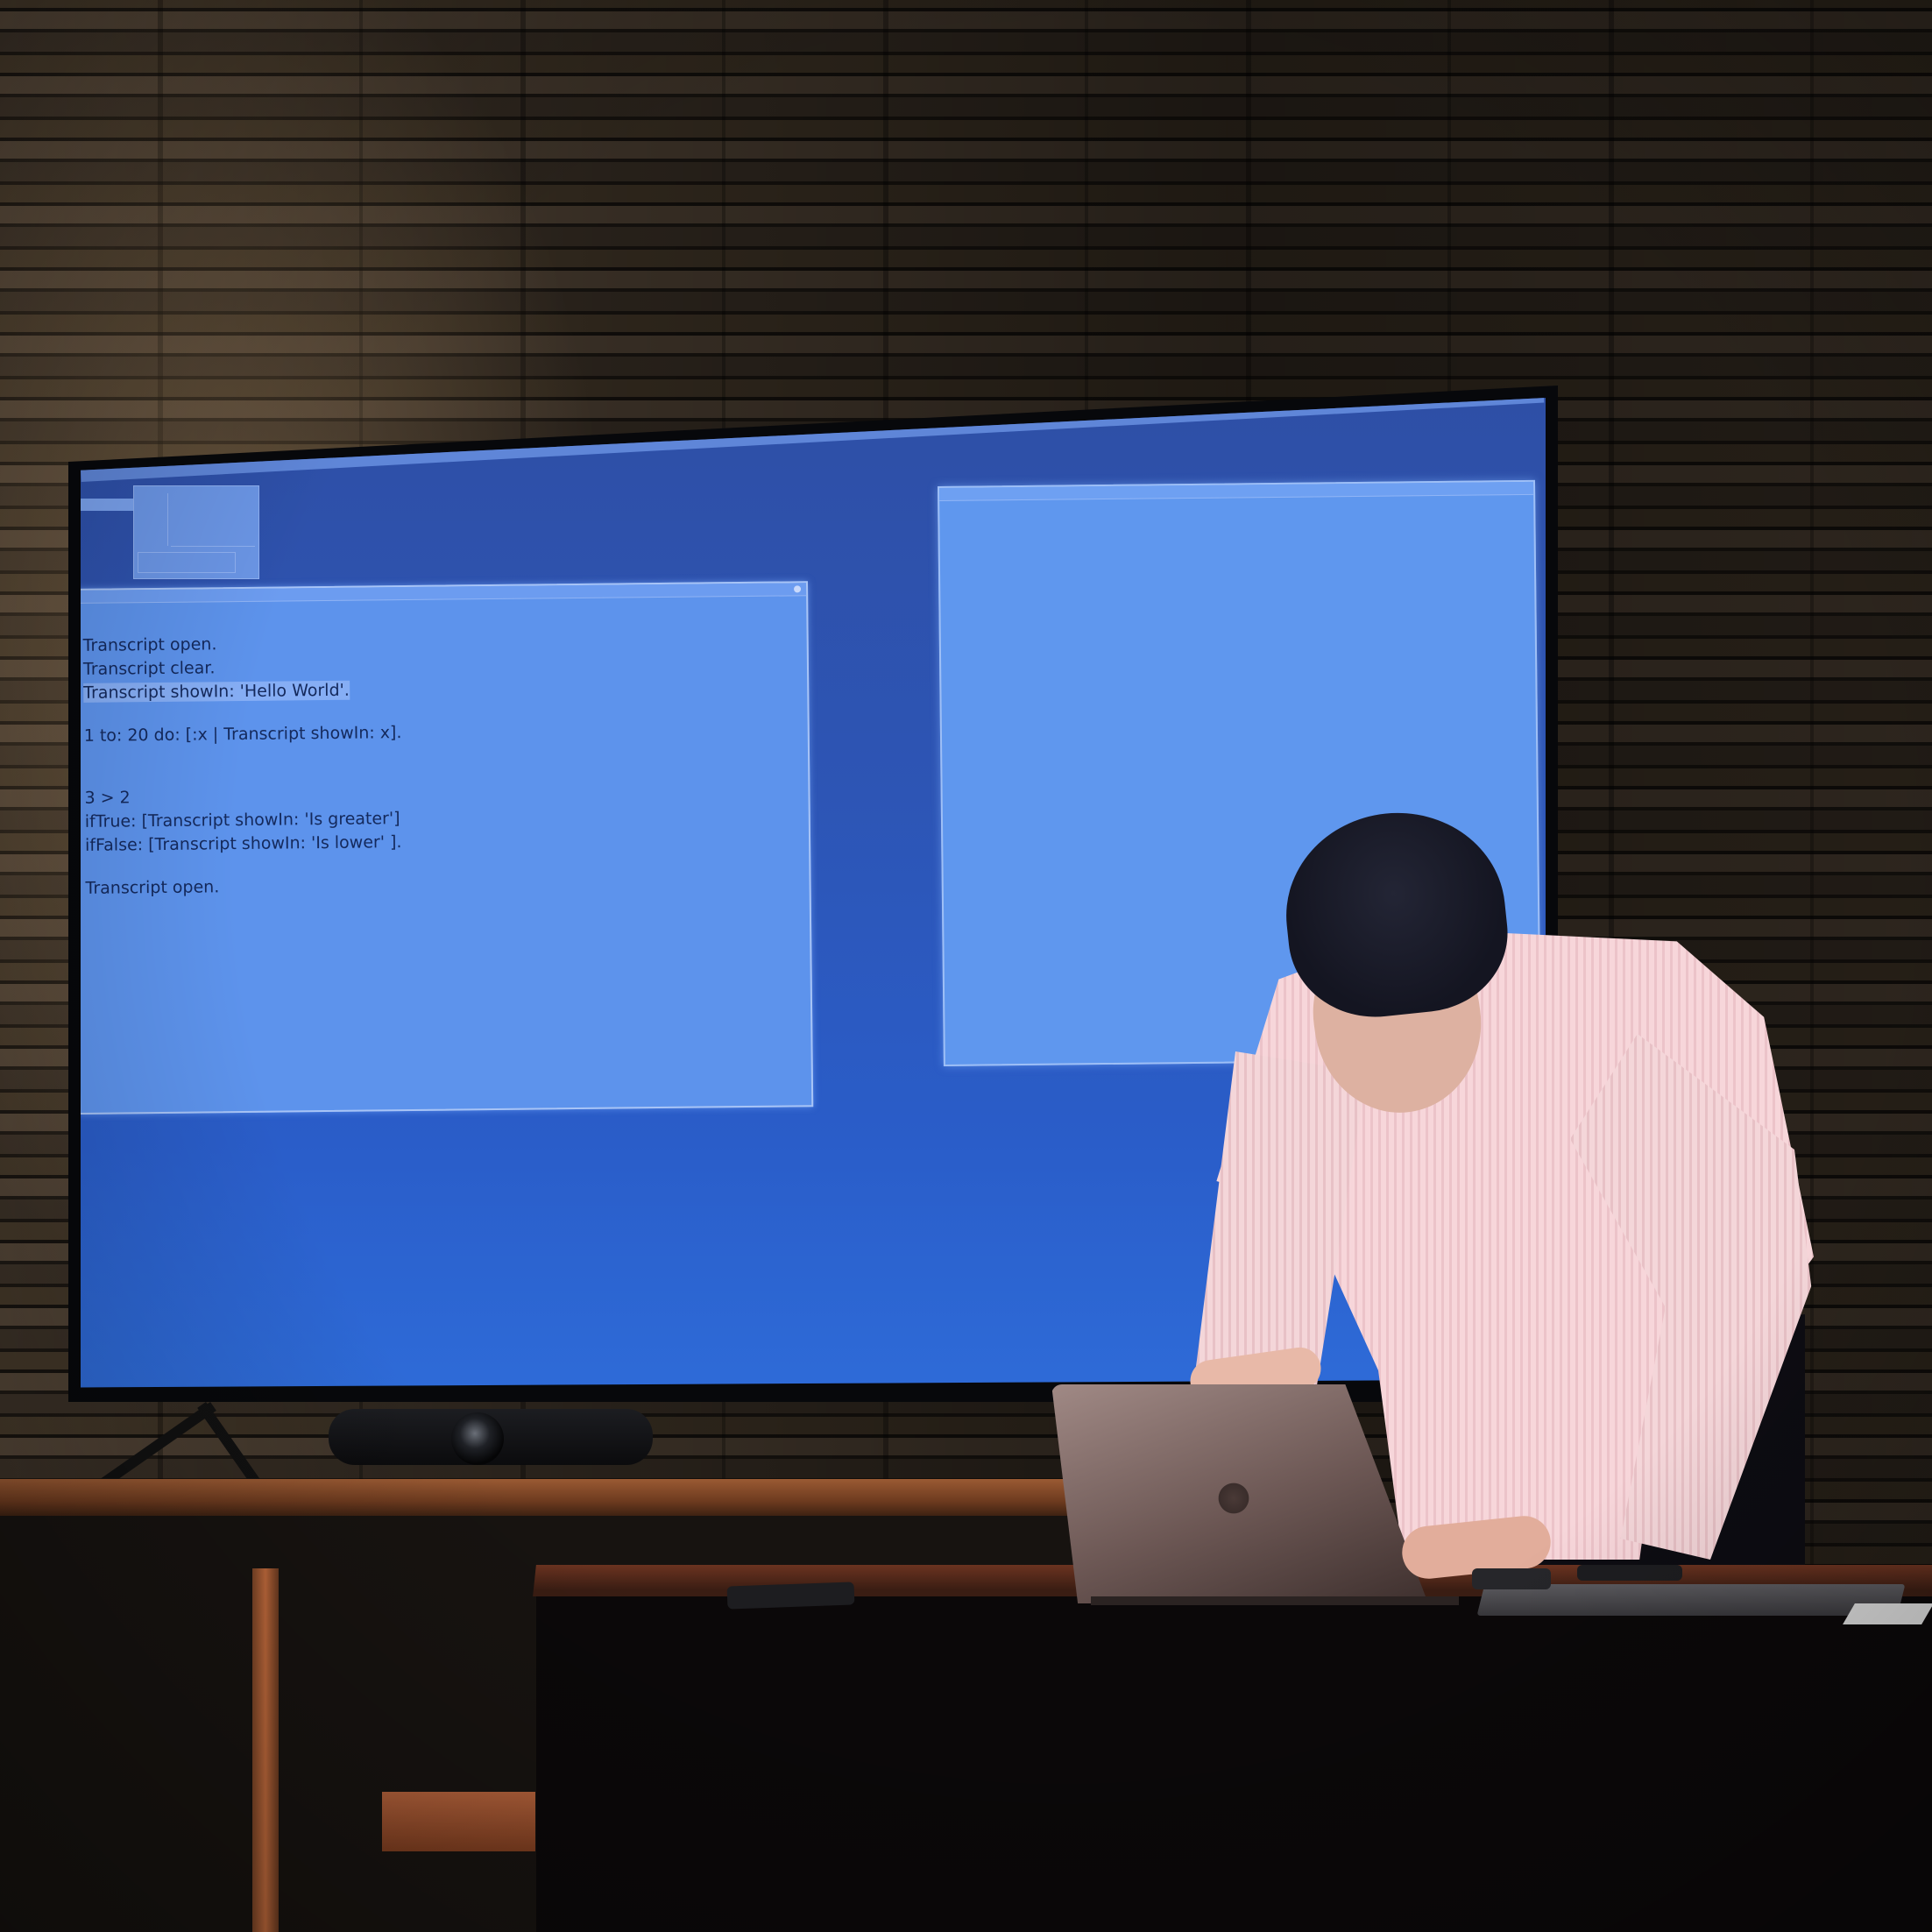 The height and width of the screenshot is (1932, 1932). What do you see at coordinates (1234, 1764) in the screenshot?
I see `desk-body` at bounding box center [1234, 1764].